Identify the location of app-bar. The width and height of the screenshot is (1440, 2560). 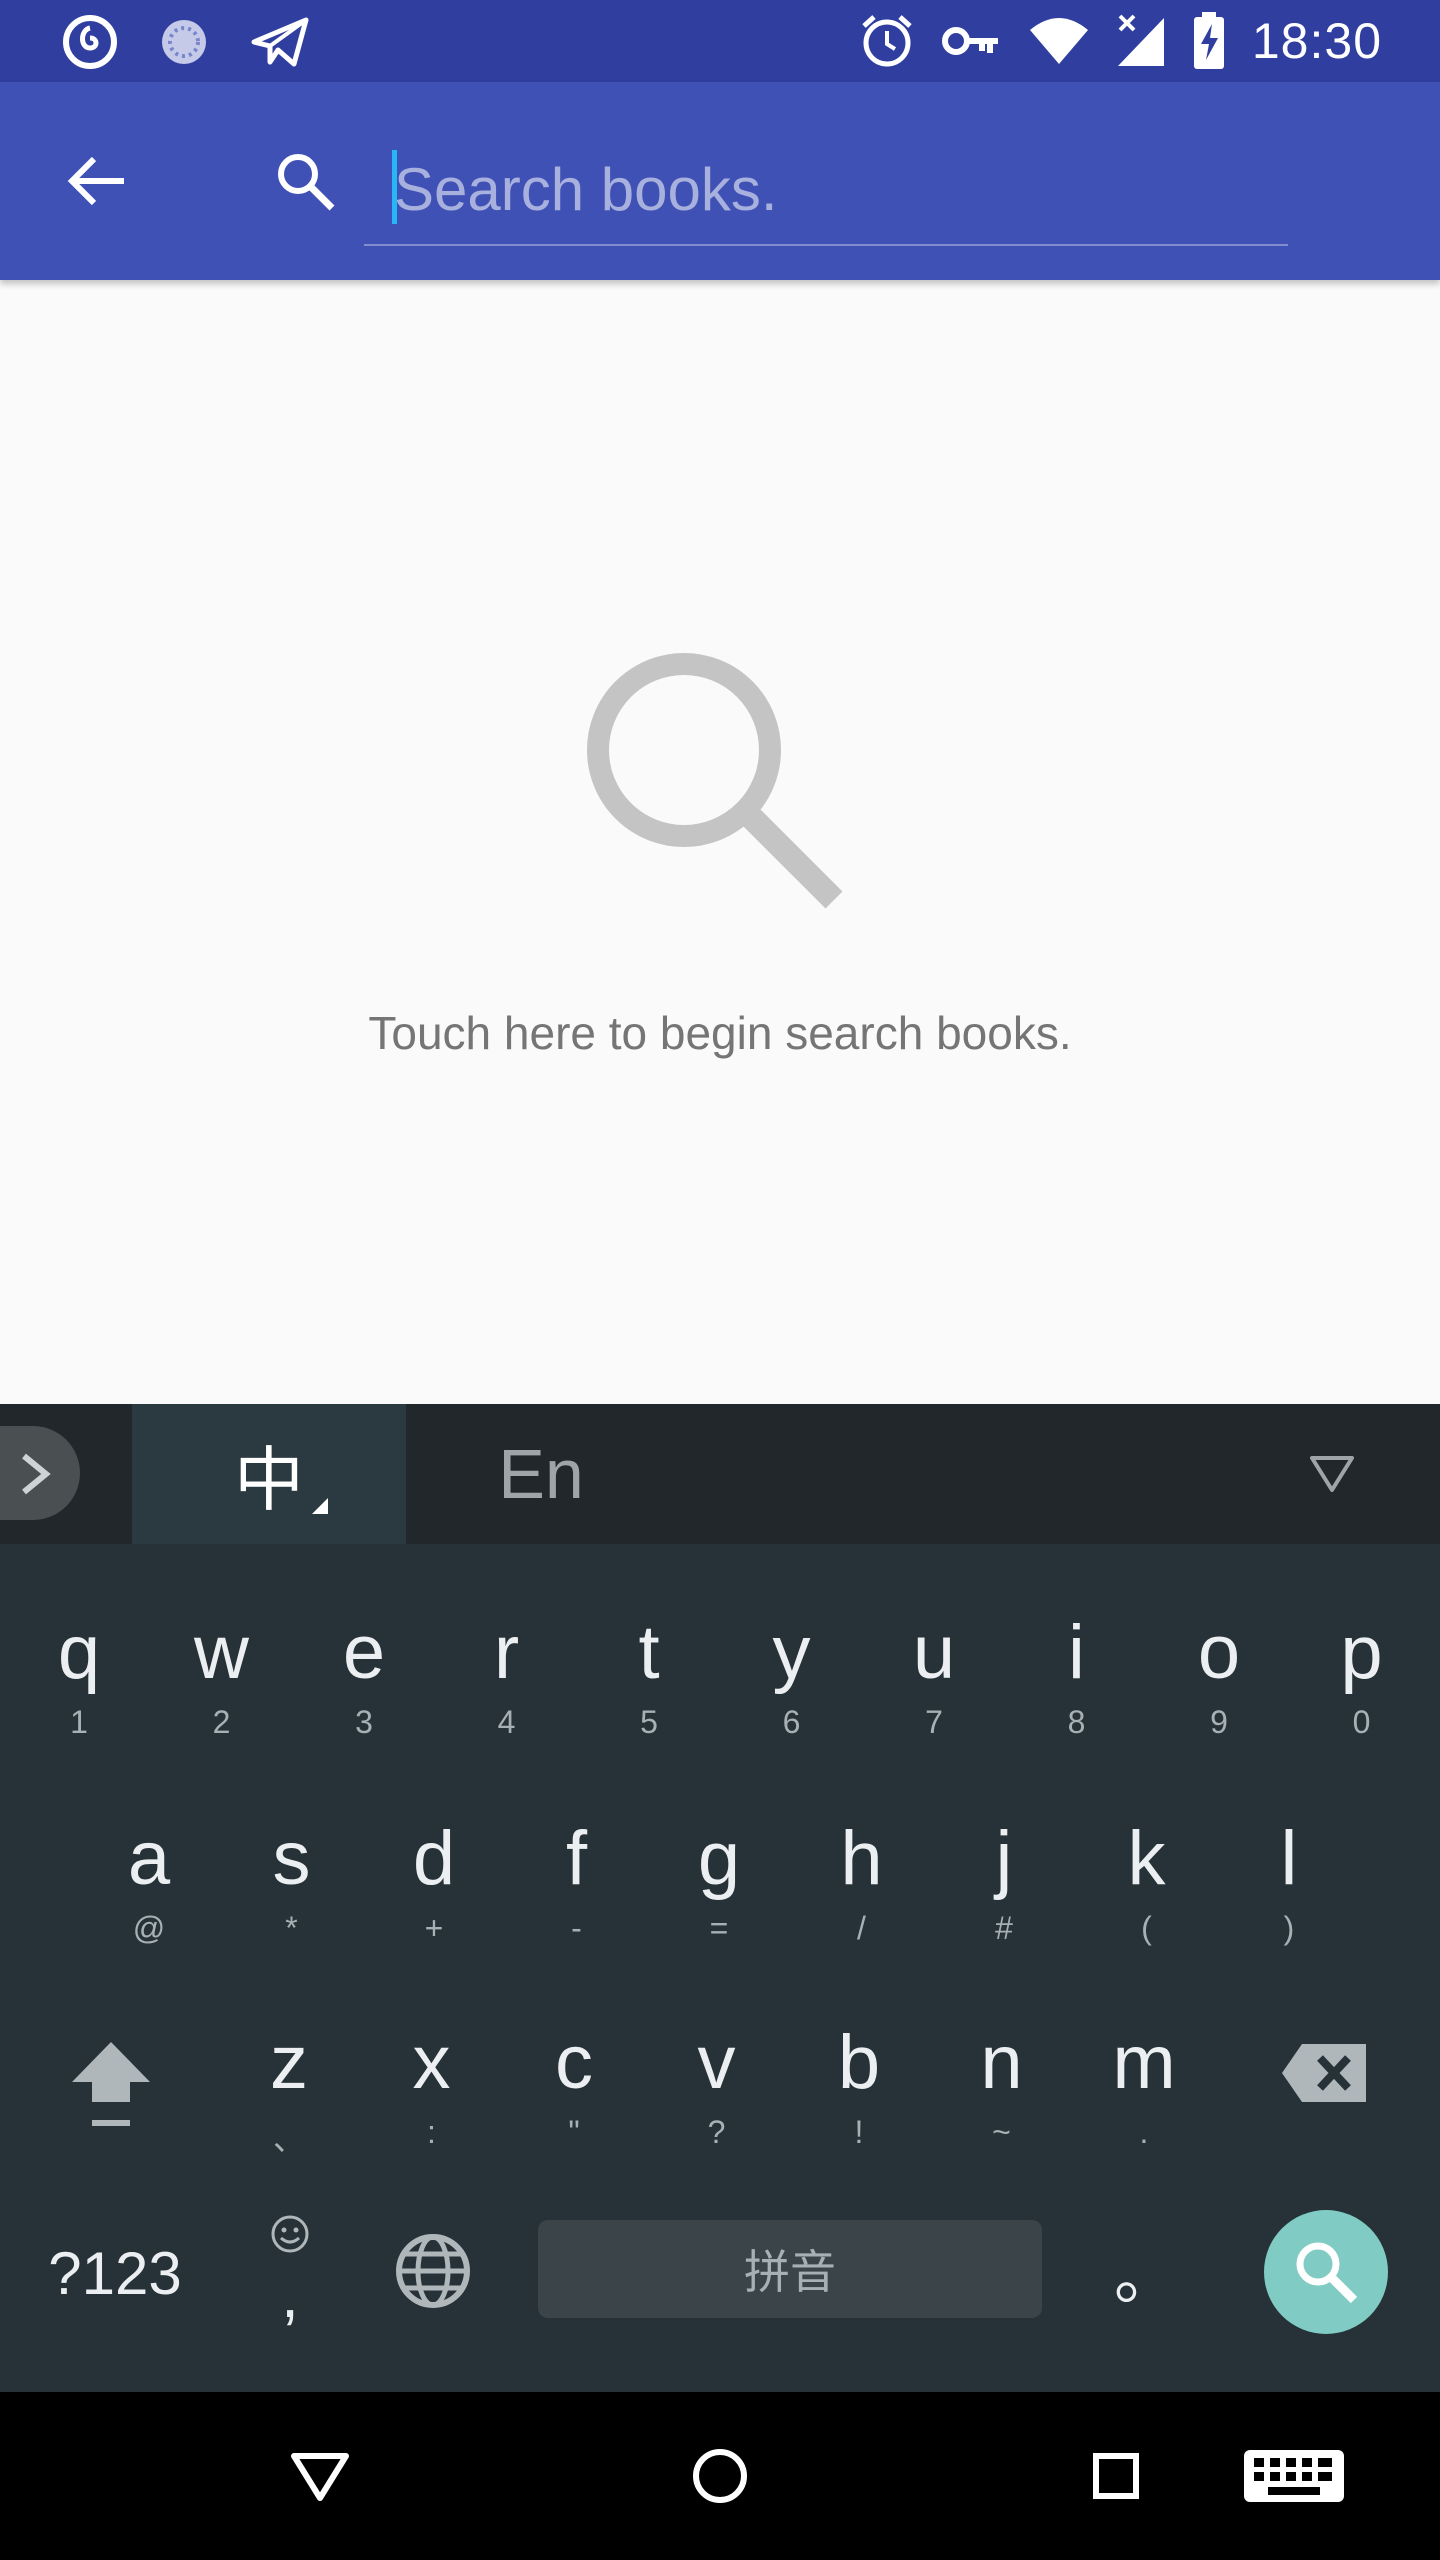
(720, 181).